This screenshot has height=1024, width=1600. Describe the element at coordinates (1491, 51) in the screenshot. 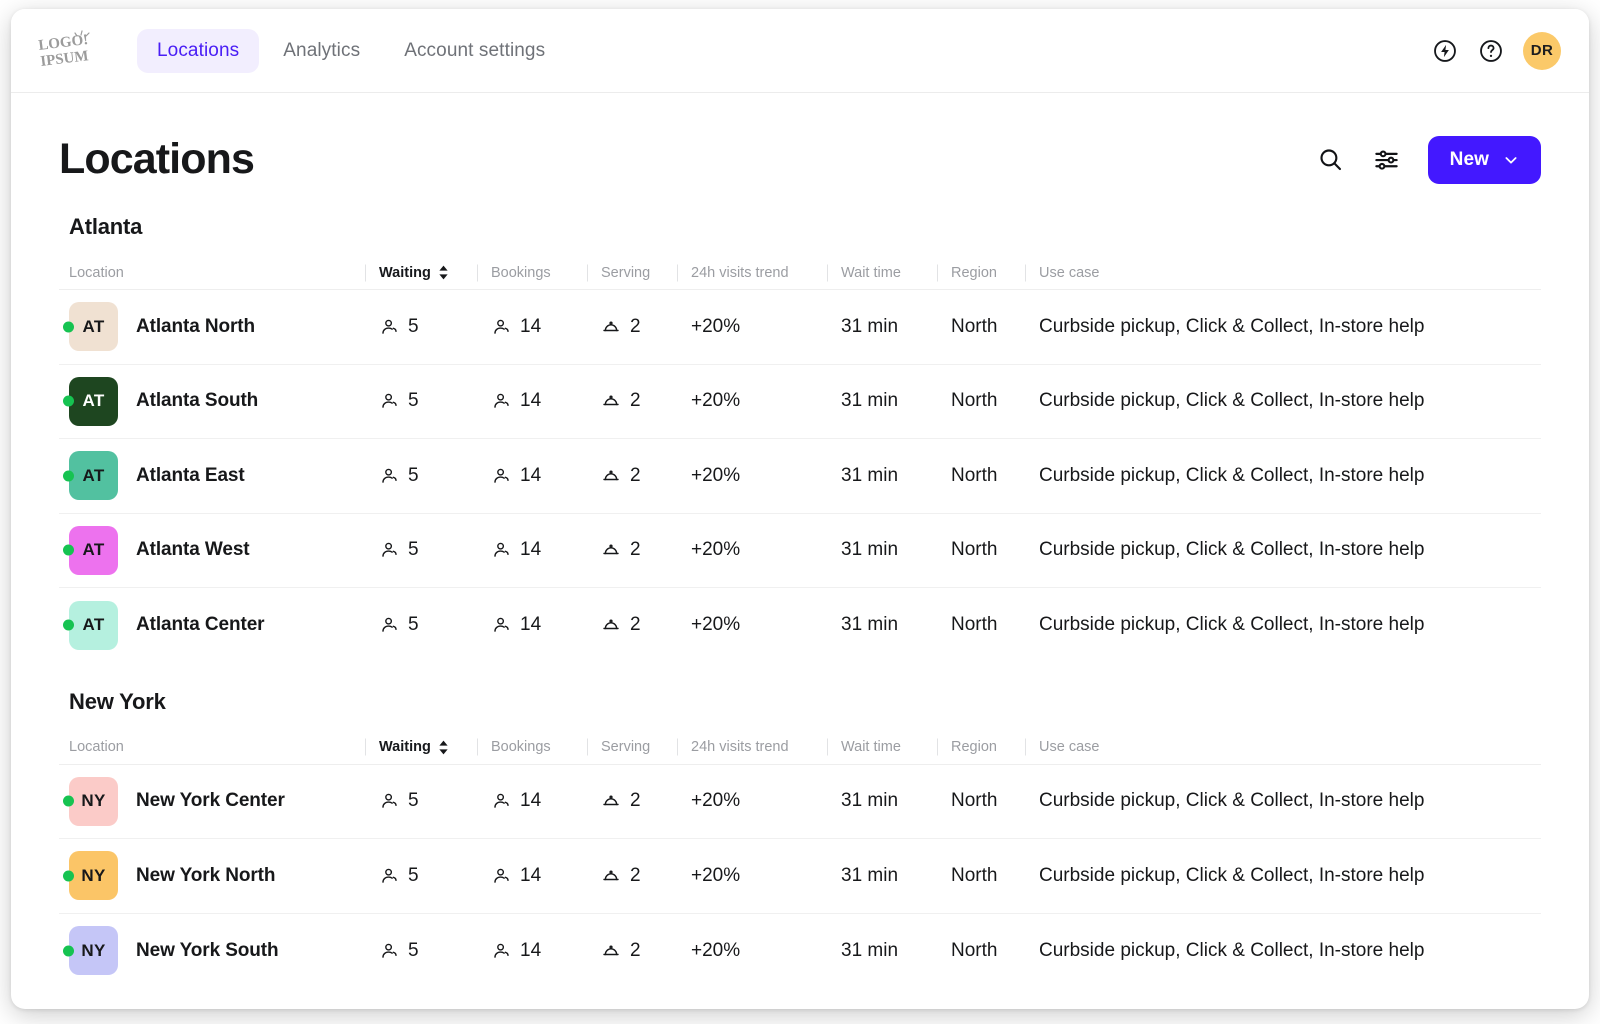

I see `help-icon` at that location.